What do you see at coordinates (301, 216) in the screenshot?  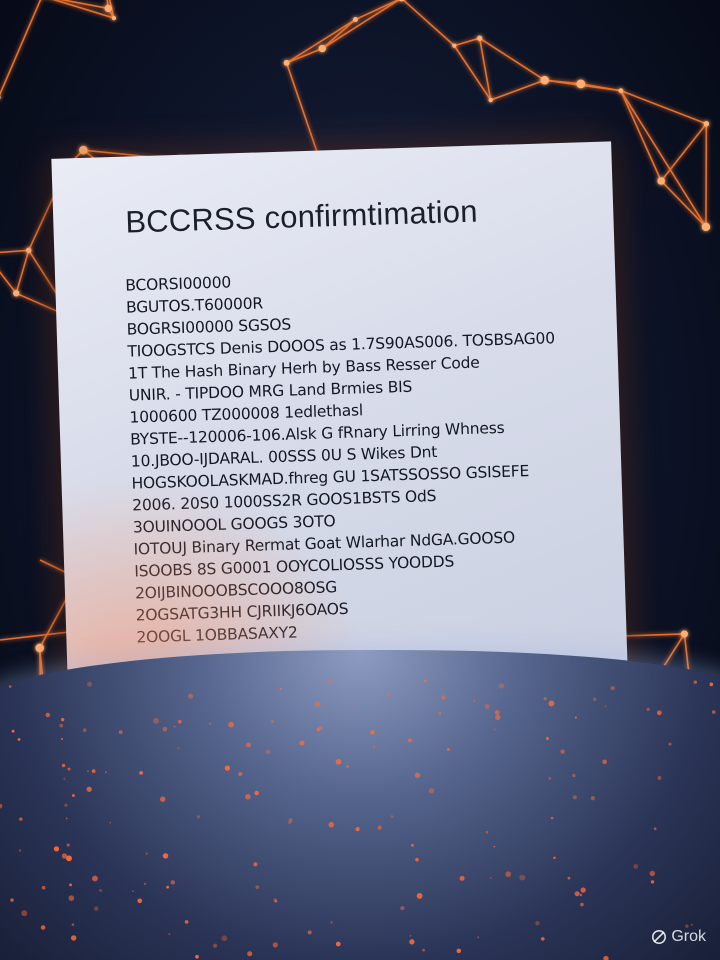 I see `document-title: BCCRSS confirmtimation` at bounding box center [301, 216].